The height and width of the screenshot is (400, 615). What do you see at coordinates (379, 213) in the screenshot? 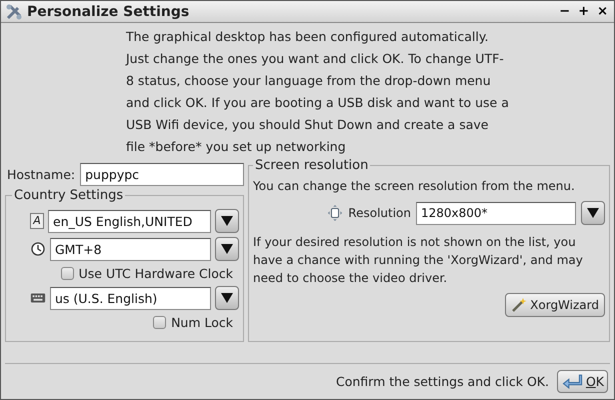
I see `resolution-label: Resolution` at bounding box center [379, 213].